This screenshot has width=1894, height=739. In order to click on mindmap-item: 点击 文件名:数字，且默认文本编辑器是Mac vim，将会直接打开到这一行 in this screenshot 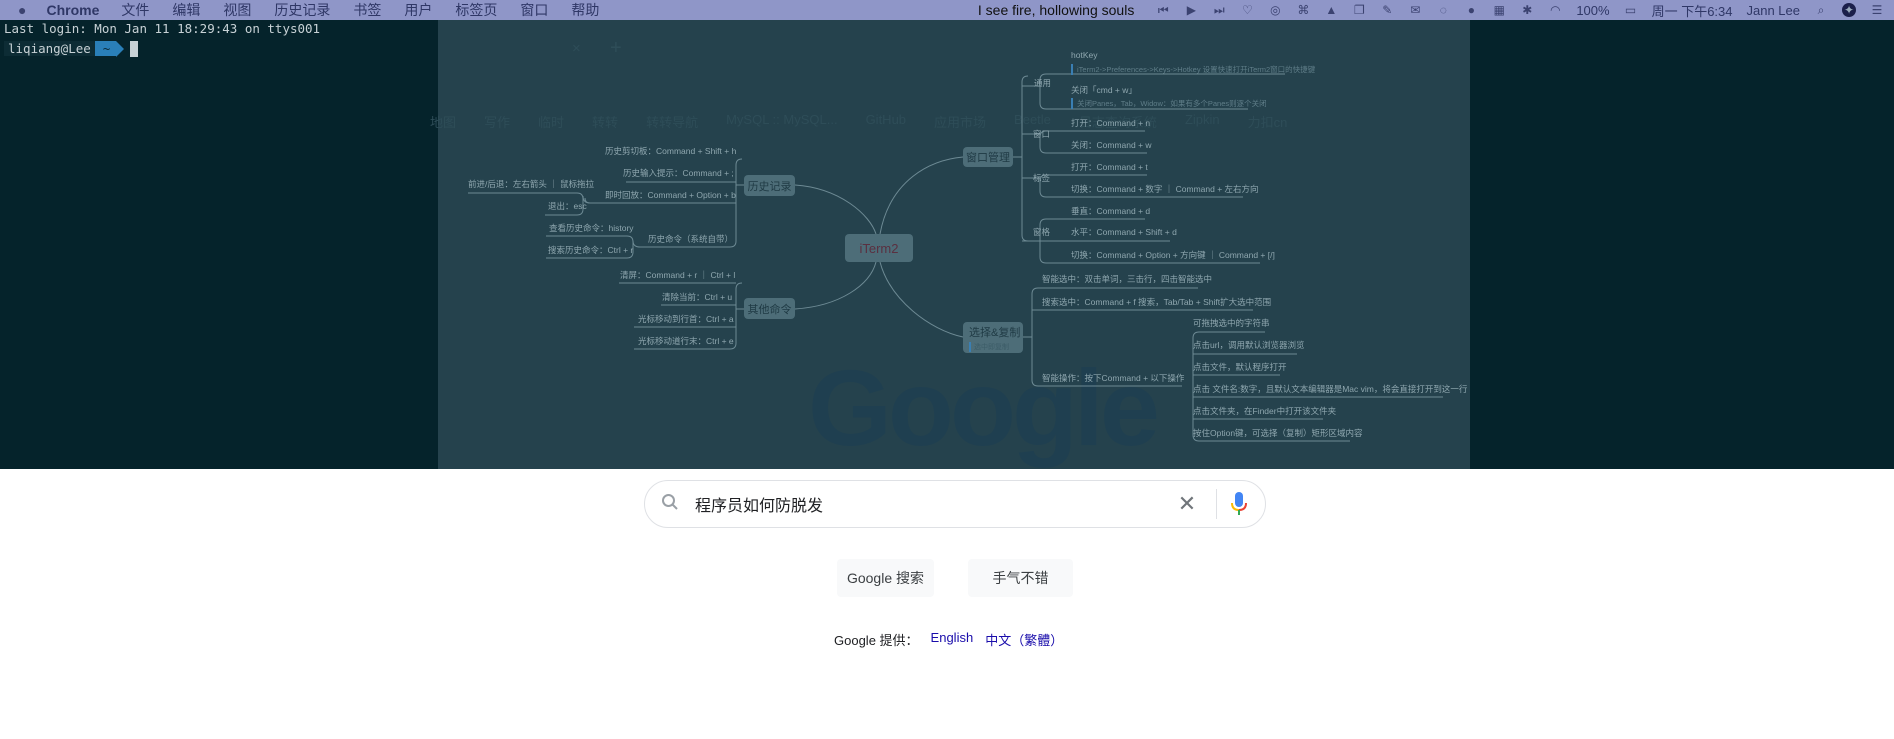, I will do `click(1330, 389)`.